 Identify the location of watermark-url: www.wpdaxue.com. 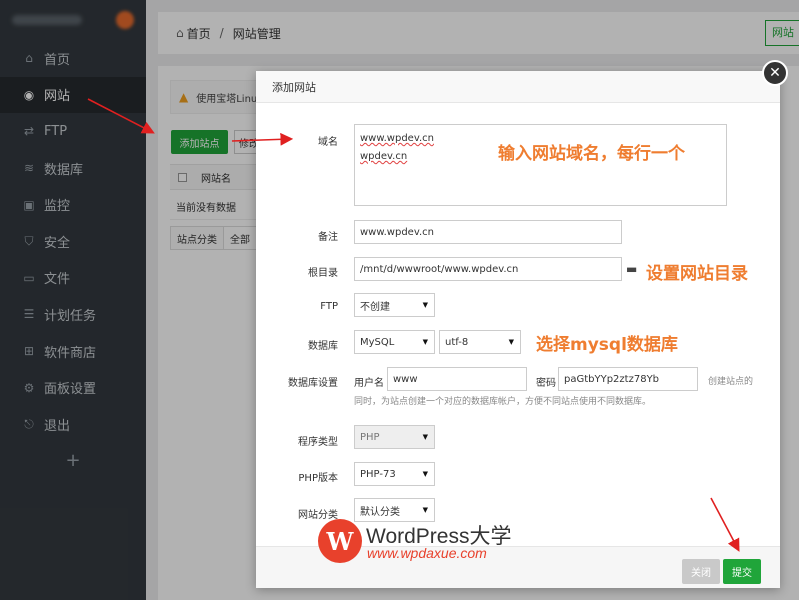
(427, 553).